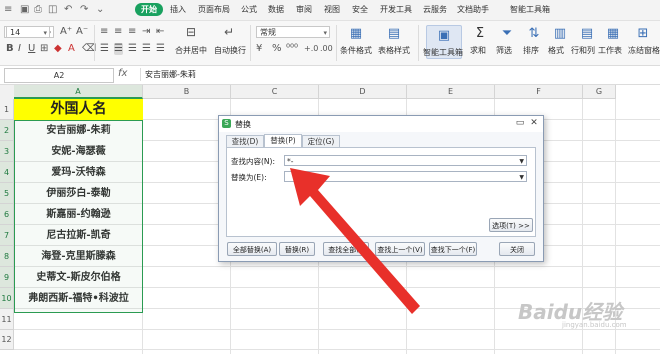 The height and width of the screenshot is (354, 660). What do you see at coordinates (104, 32) in the screenshot?
I see `align-top-icon: ≡` at bounding box center [104, 32].